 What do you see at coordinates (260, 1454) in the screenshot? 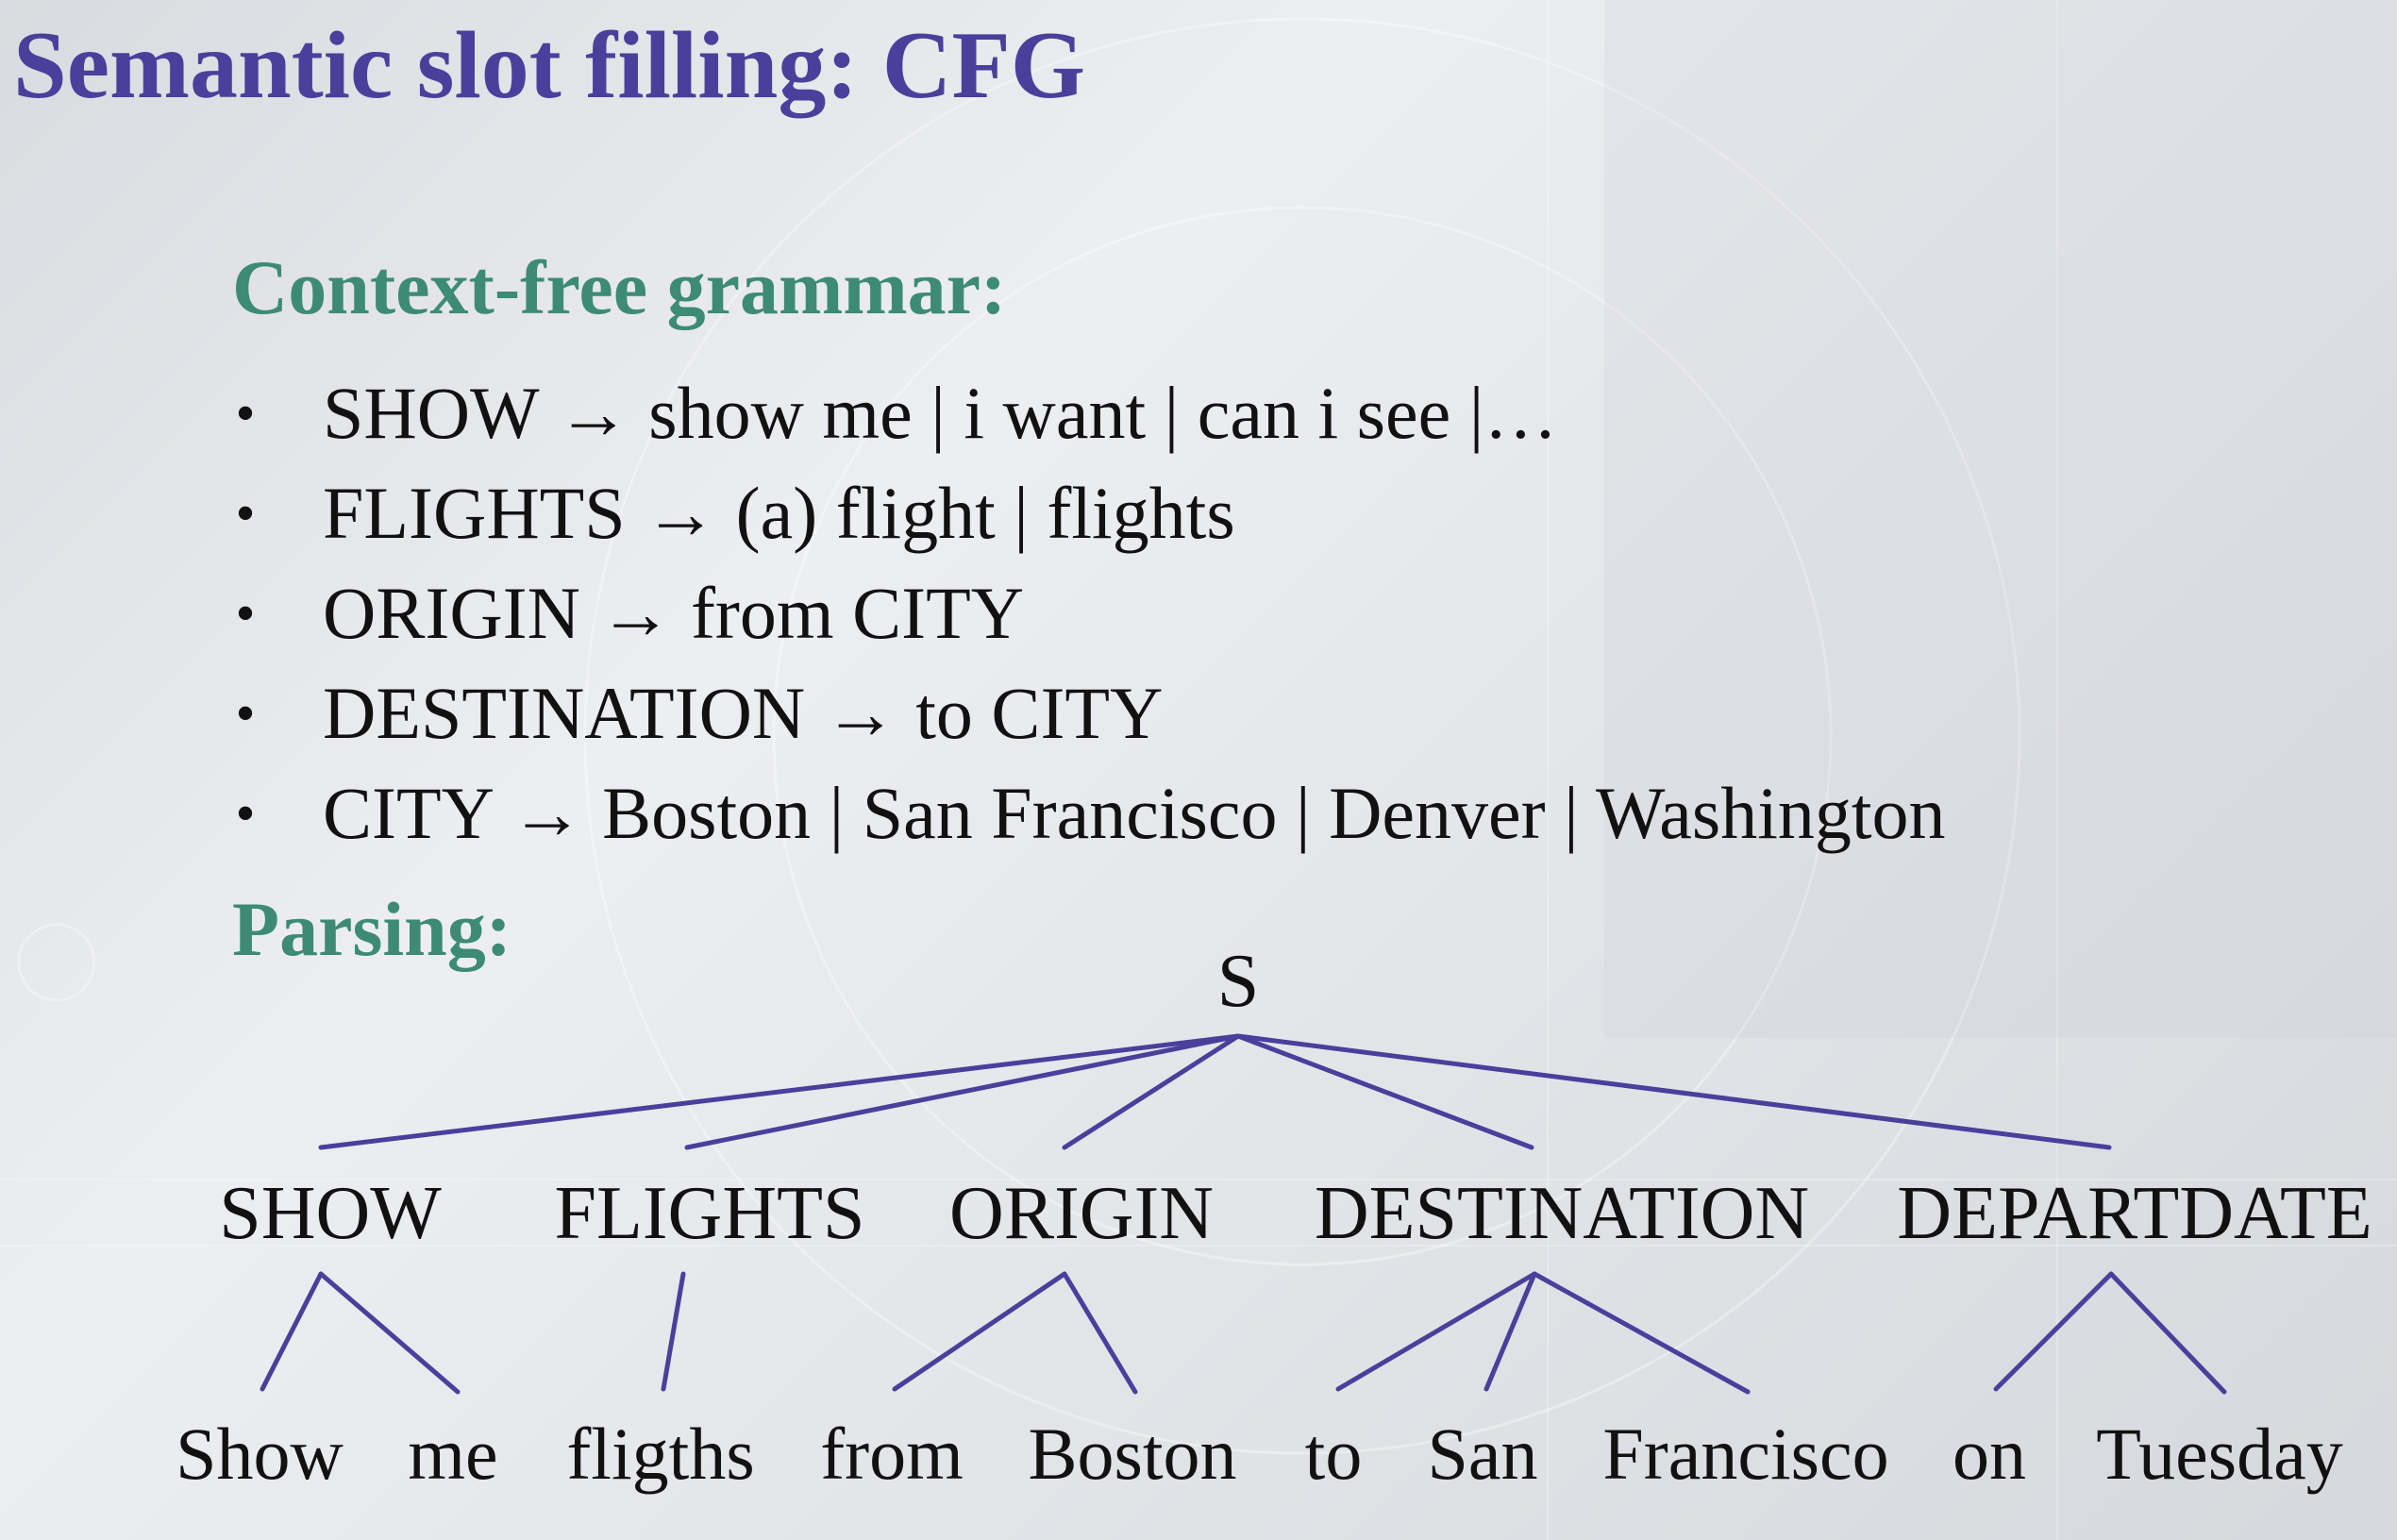
I see `tree-leaf-word: Show` at bounding box center [260, 1454].